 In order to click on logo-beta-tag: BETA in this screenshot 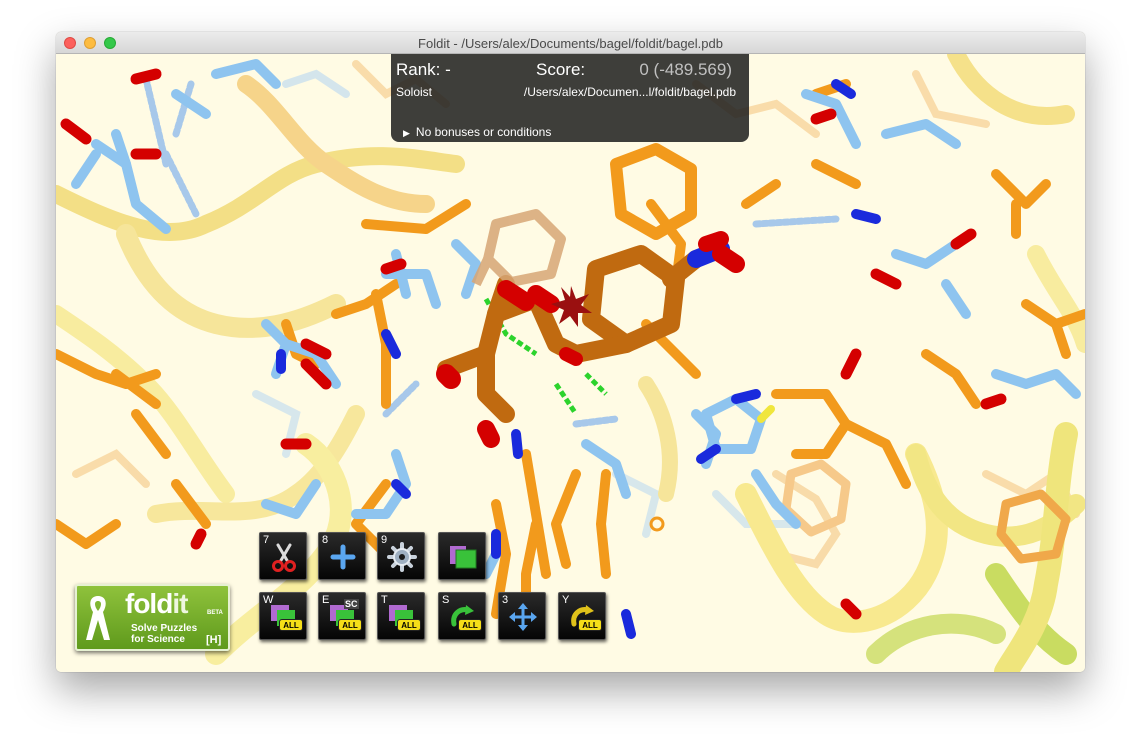, I will do `click(215, 613)`.